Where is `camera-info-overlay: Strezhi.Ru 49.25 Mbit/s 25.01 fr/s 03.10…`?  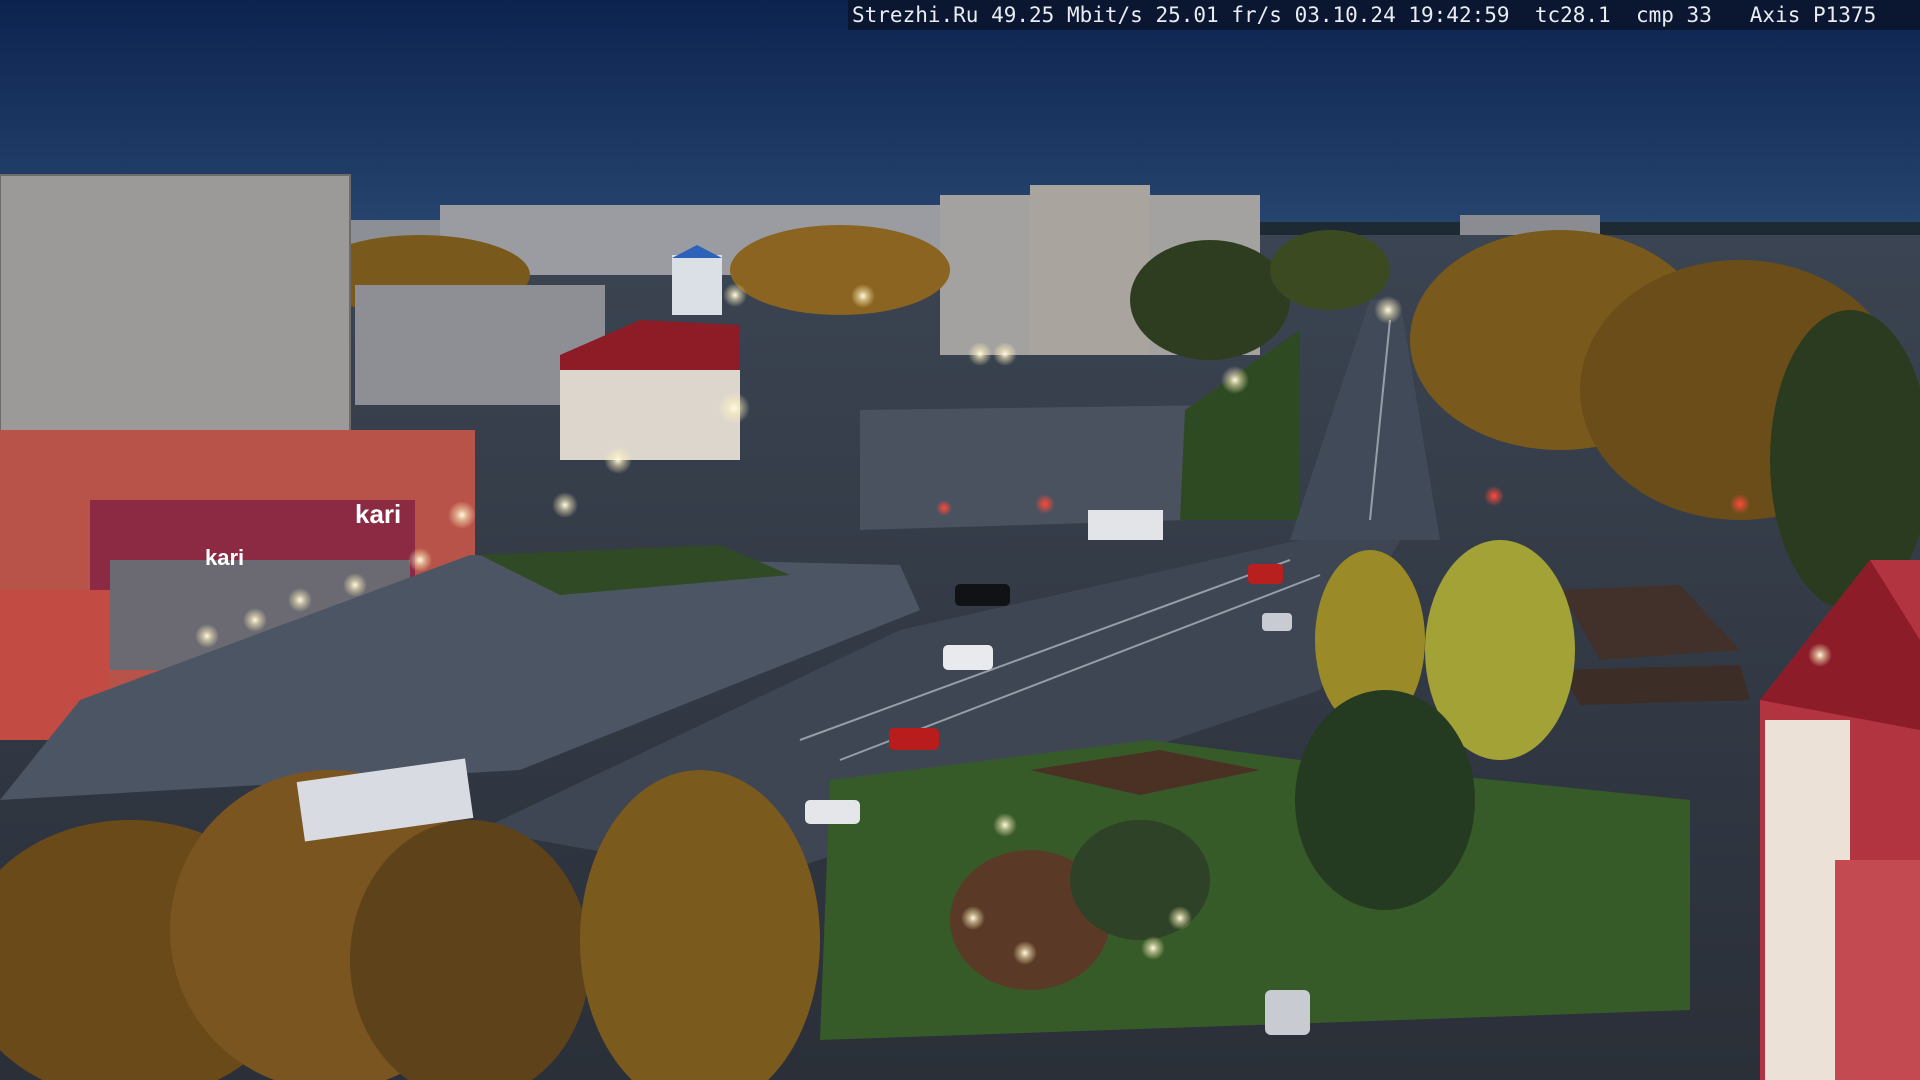 camera-info-overlay: Strezhi.Ru 49.25 Mbit/s 25.01 fr/s 03.10… is located at coordinates (1384, 15).